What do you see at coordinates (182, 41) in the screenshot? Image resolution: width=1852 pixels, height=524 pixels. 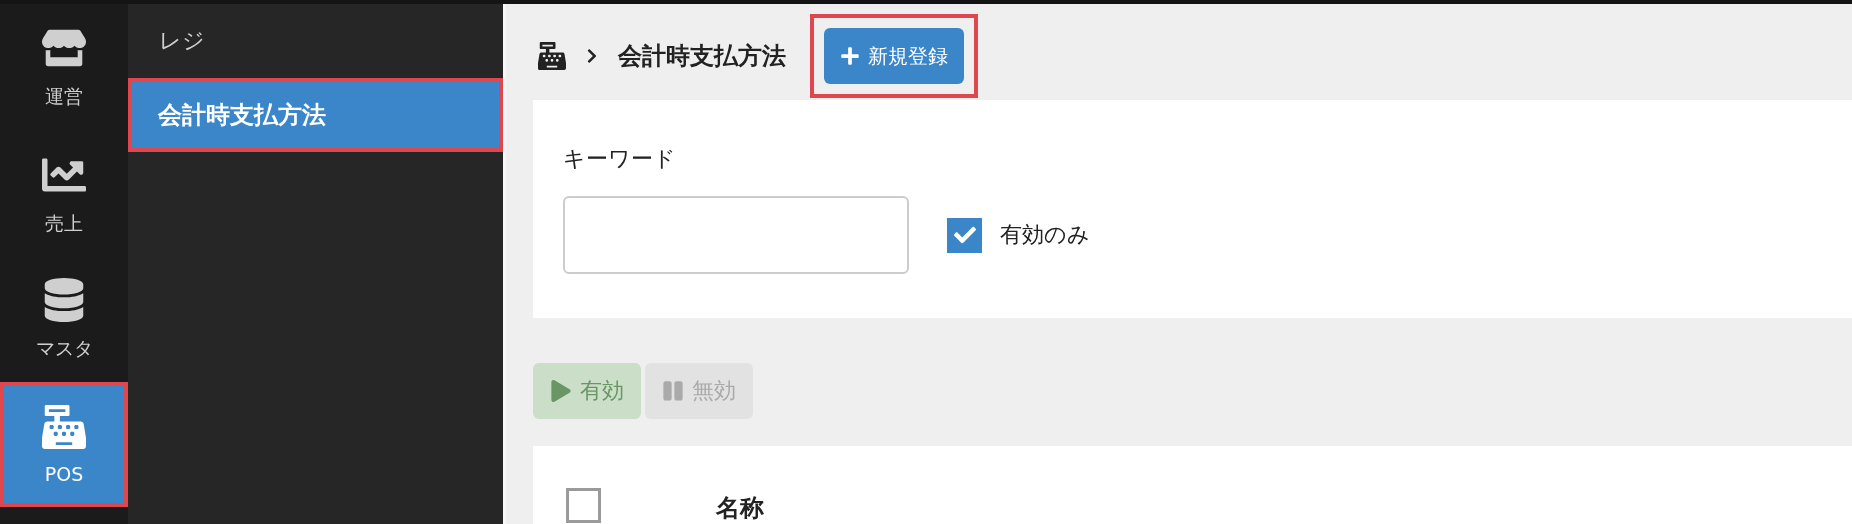 I see `submenu-heading: レジ` at bounding box center [182, 41].